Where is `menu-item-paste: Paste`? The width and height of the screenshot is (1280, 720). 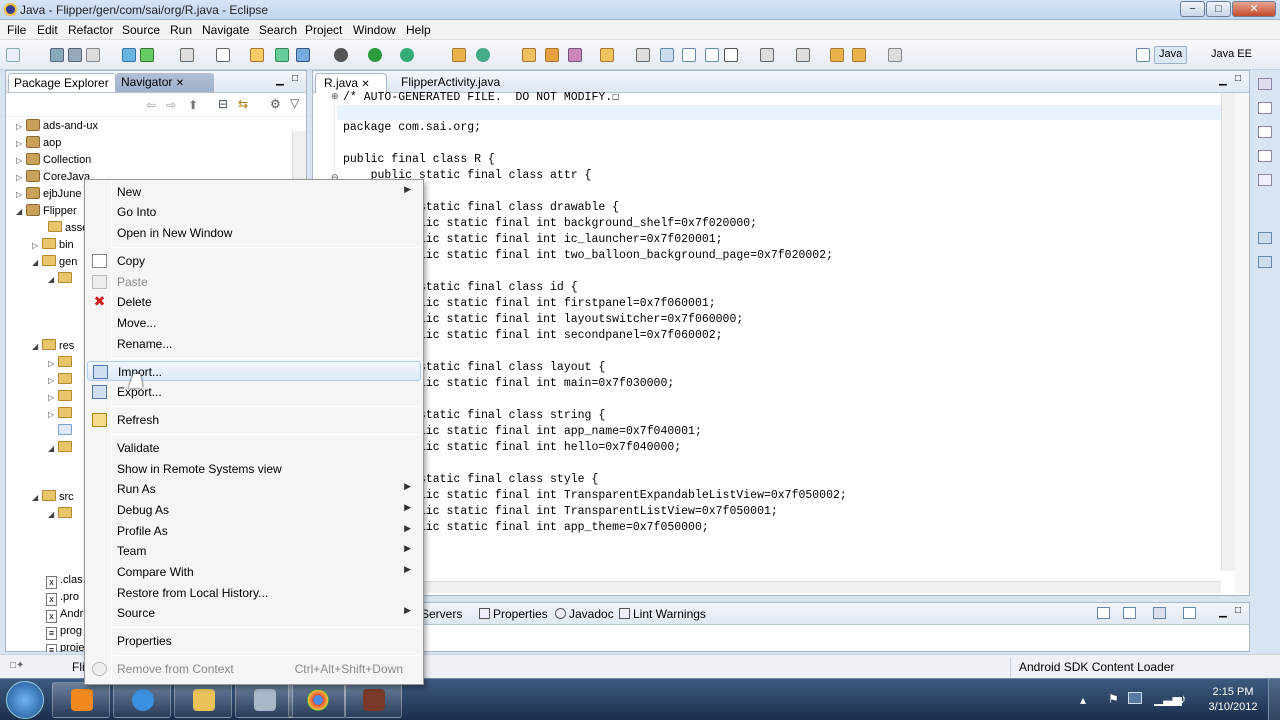 menu-item-paste: Paste is located at coordinates (254, 282).